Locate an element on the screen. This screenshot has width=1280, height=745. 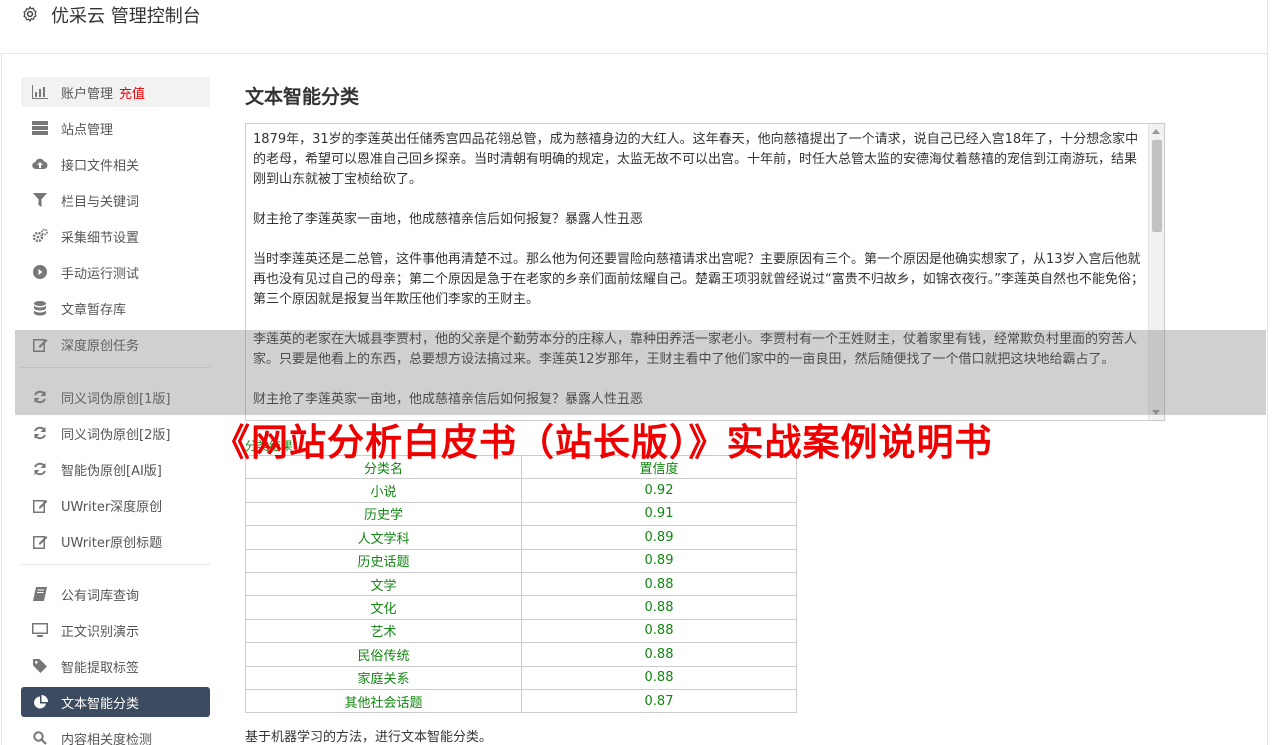
sidebar-item-test: 手动运行测试 is located at coordinates (115, 272).